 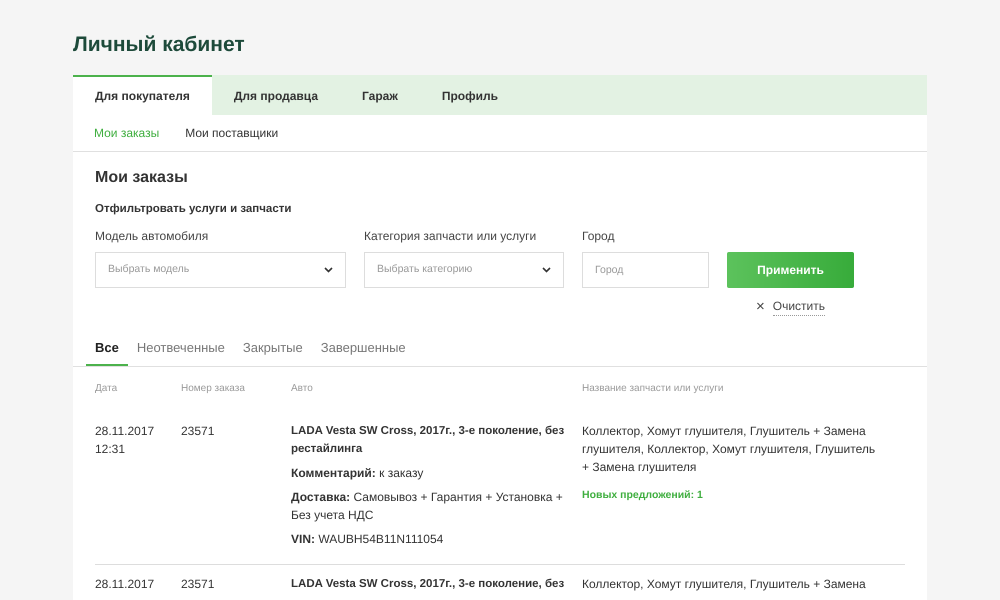 What do you see at coordinates (428, 440) in the screenshot?
I see `car-title: LADA Vesta SW Cross, 2017г., 3-е поколение, без рестайлинга` at bounding box center [428, 440].